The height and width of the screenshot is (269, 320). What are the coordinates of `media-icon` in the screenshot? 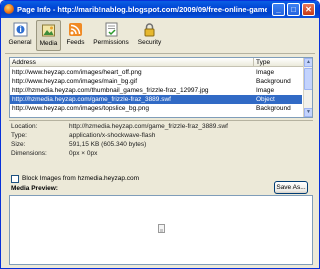 It's located at (48, 30).